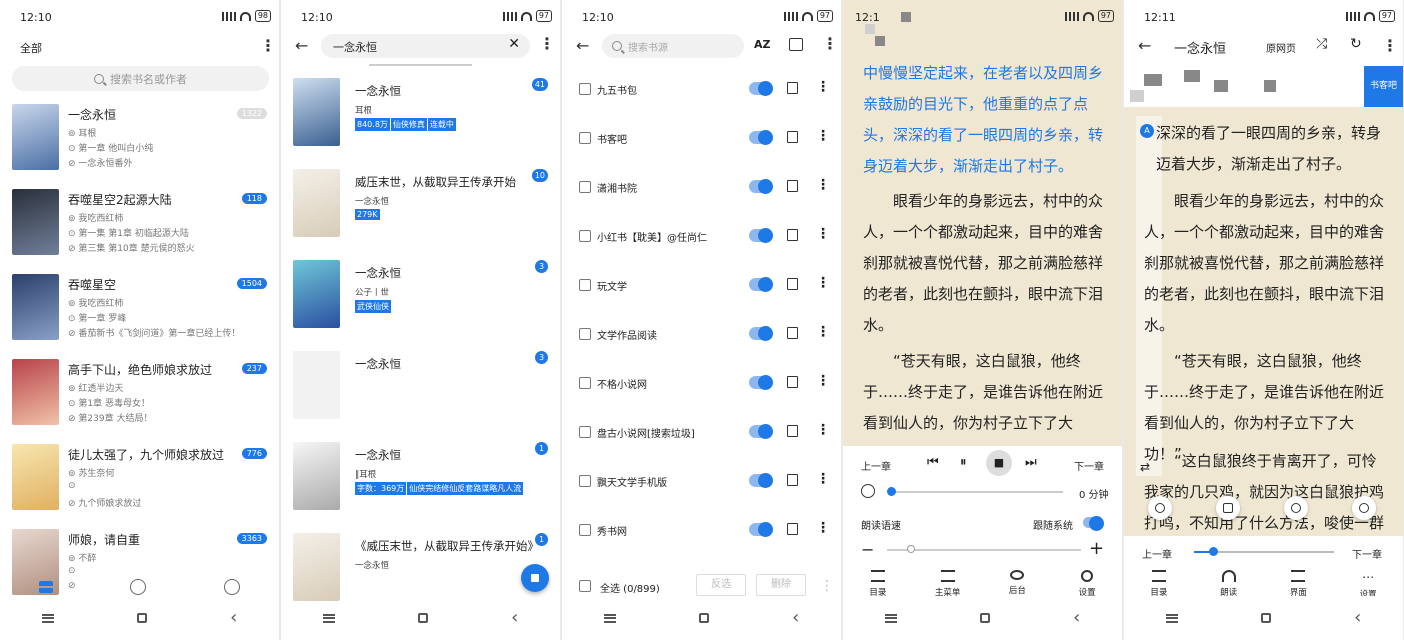  What do you see at coordinates (701, 335) in the screenshot?
I see `book-source-row: 文学作品阅读 ⋮` at bounding box center [701, 335].